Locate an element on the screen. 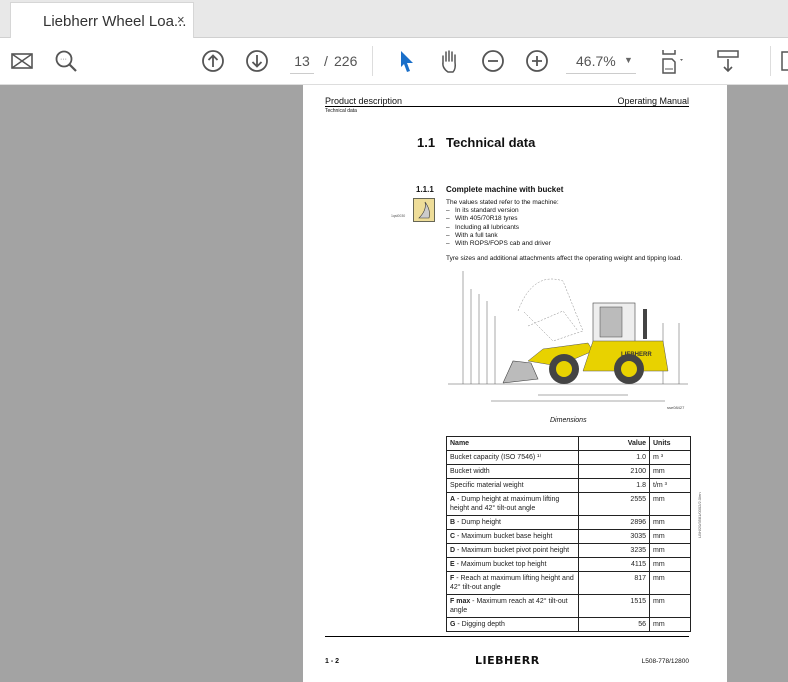 The width and height of the screenshot is (788, 682). list-item: – With ROPS/FOPS cab and driver is located at coordinates (498, 244).